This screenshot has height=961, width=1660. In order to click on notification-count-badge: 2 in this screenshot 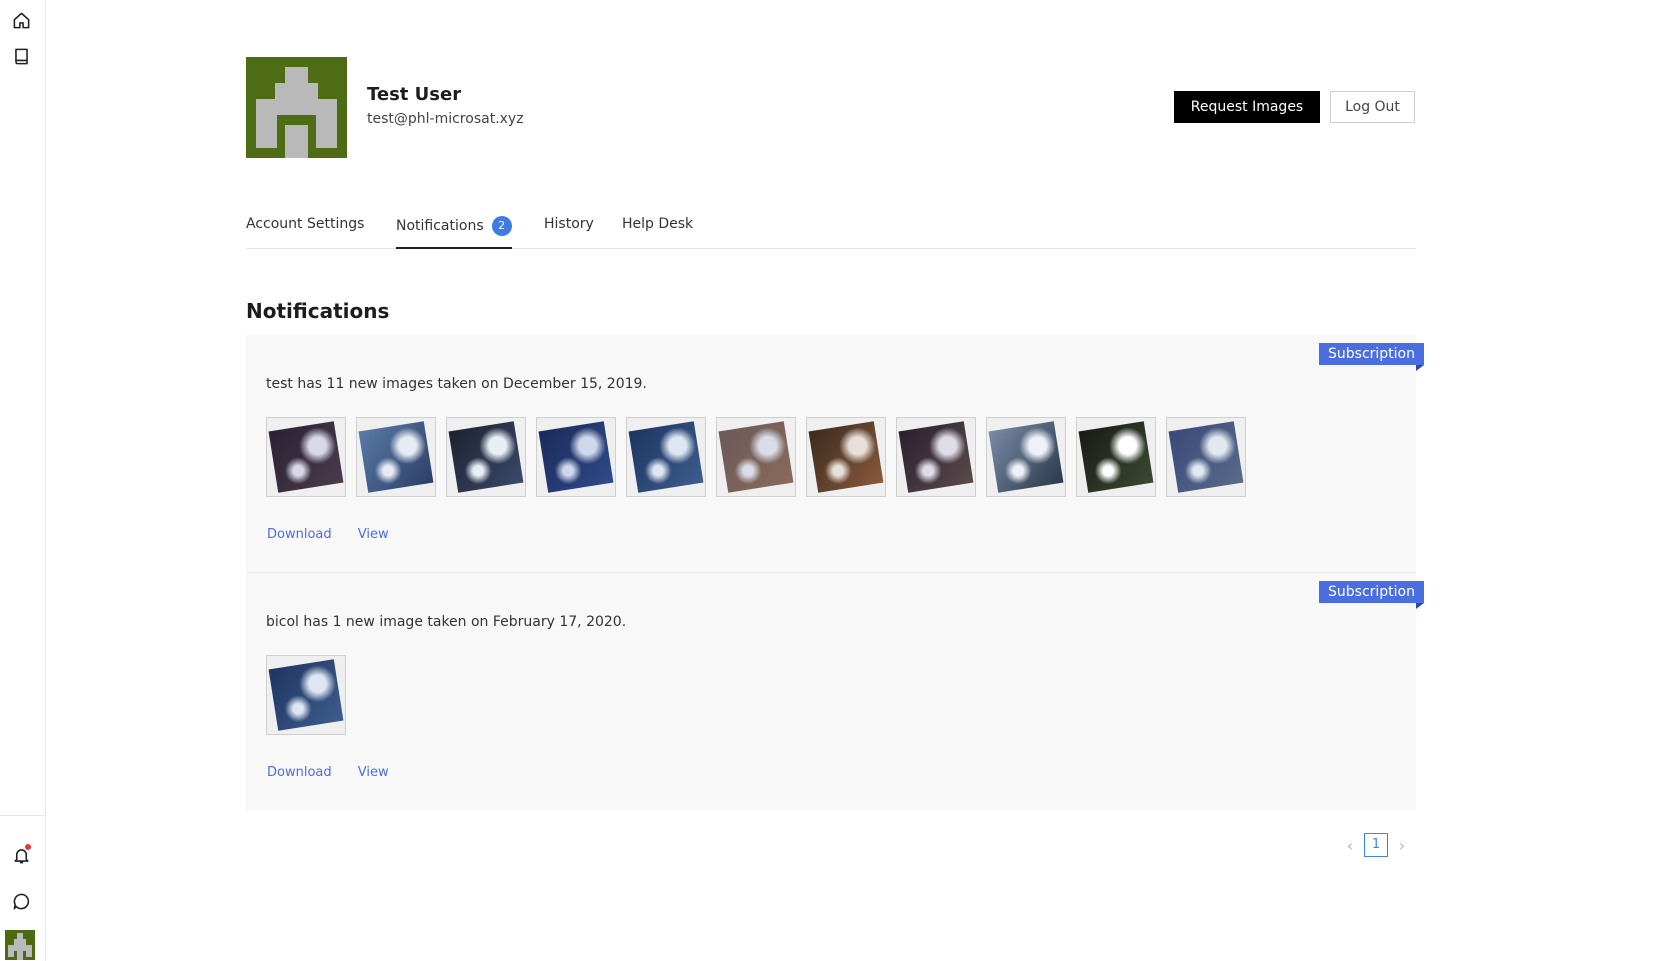, I will do `click(501, 226)`.